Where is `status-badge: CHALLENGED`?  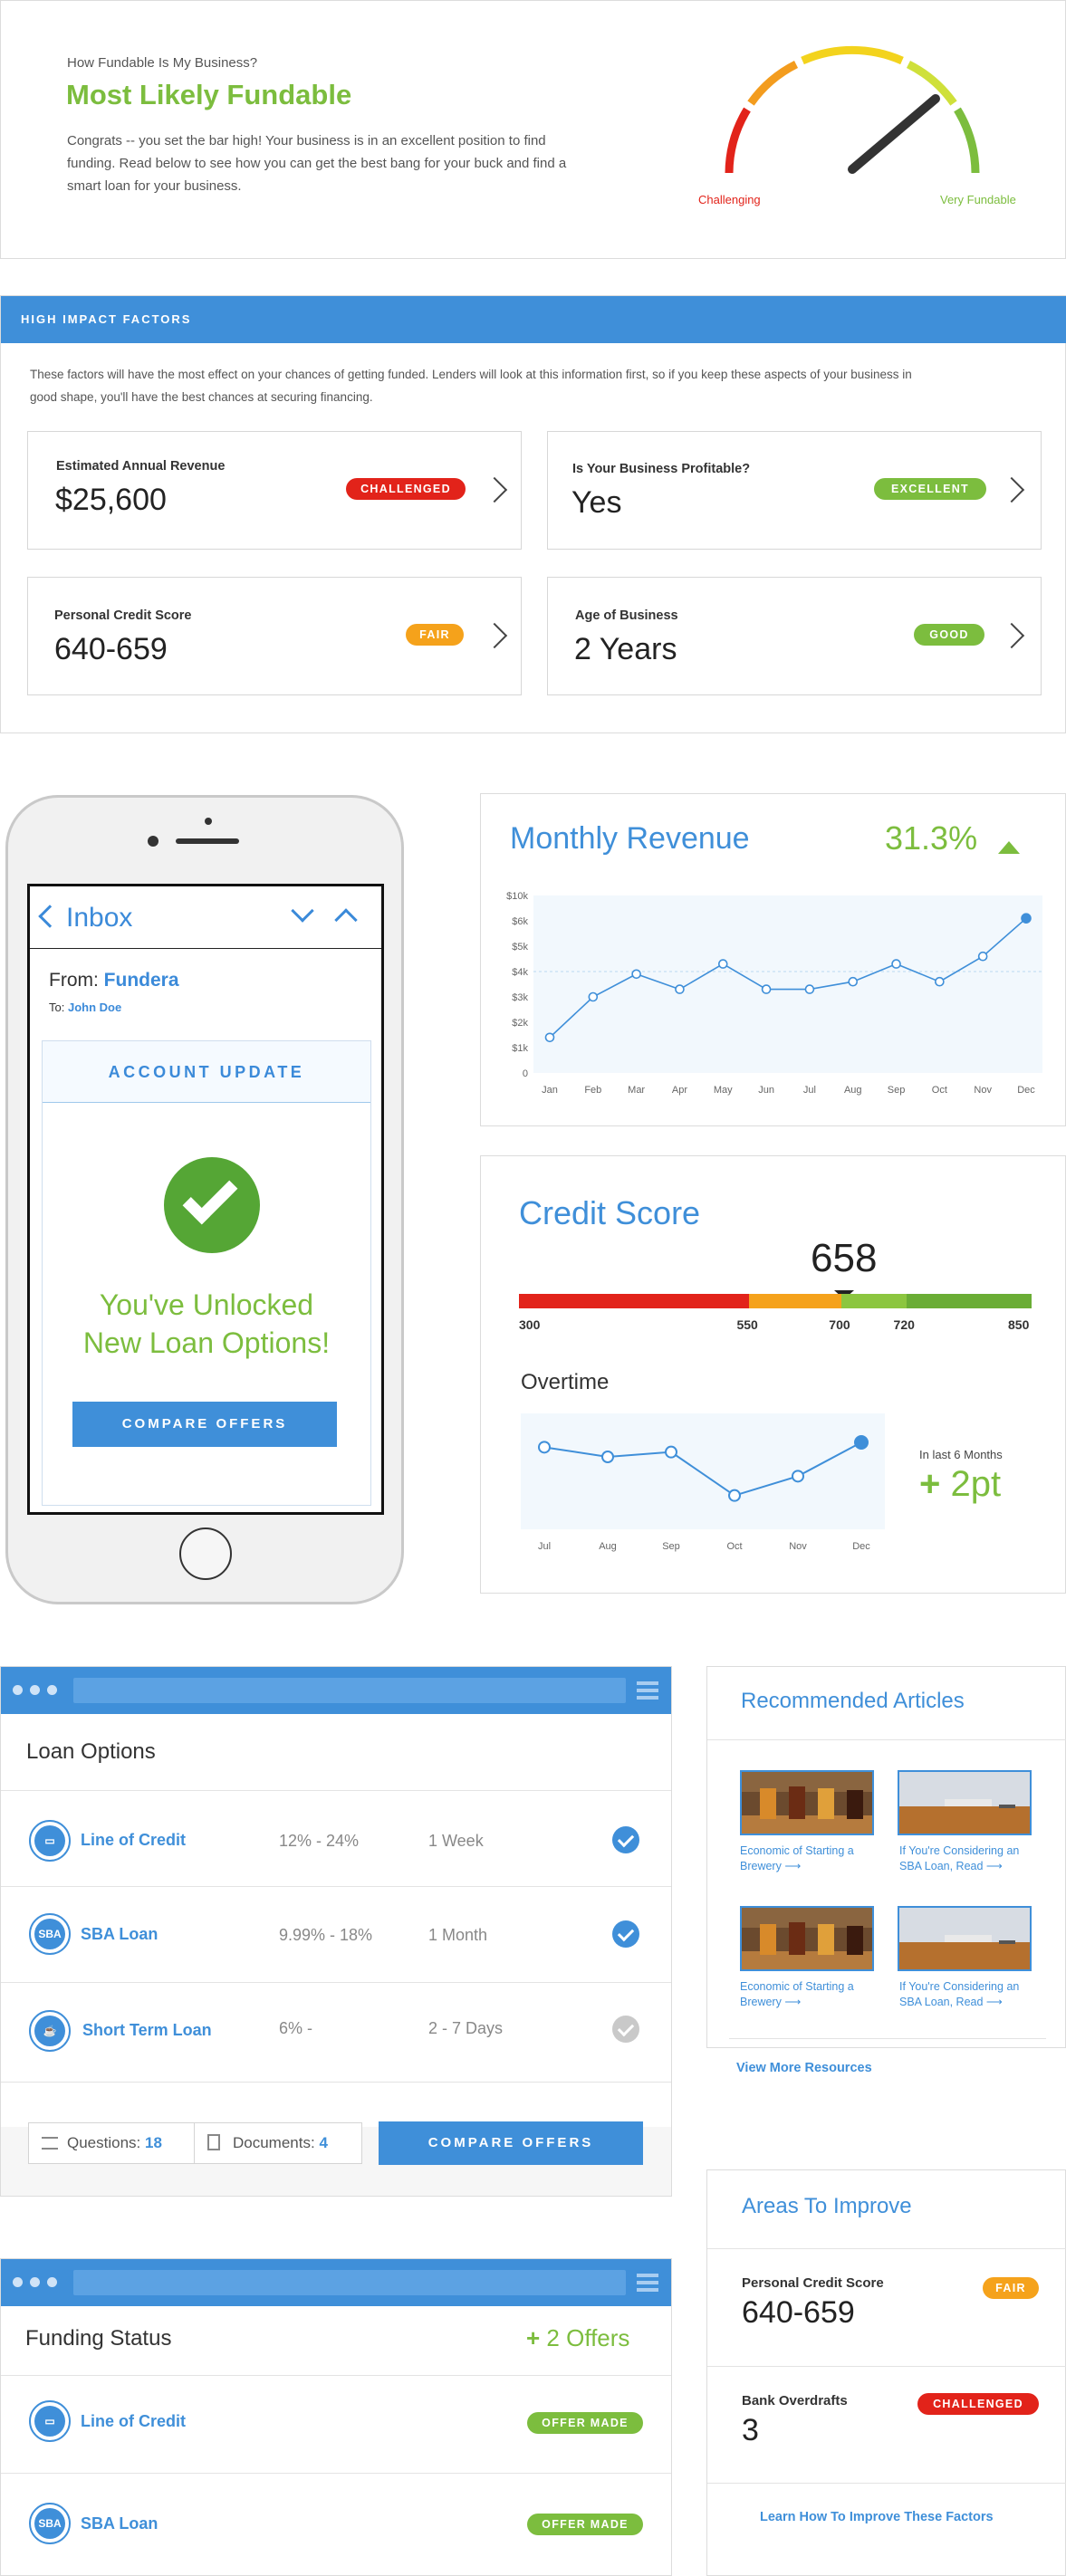 status-badge: CHALLENGED is located at coordinates (978, 2404).